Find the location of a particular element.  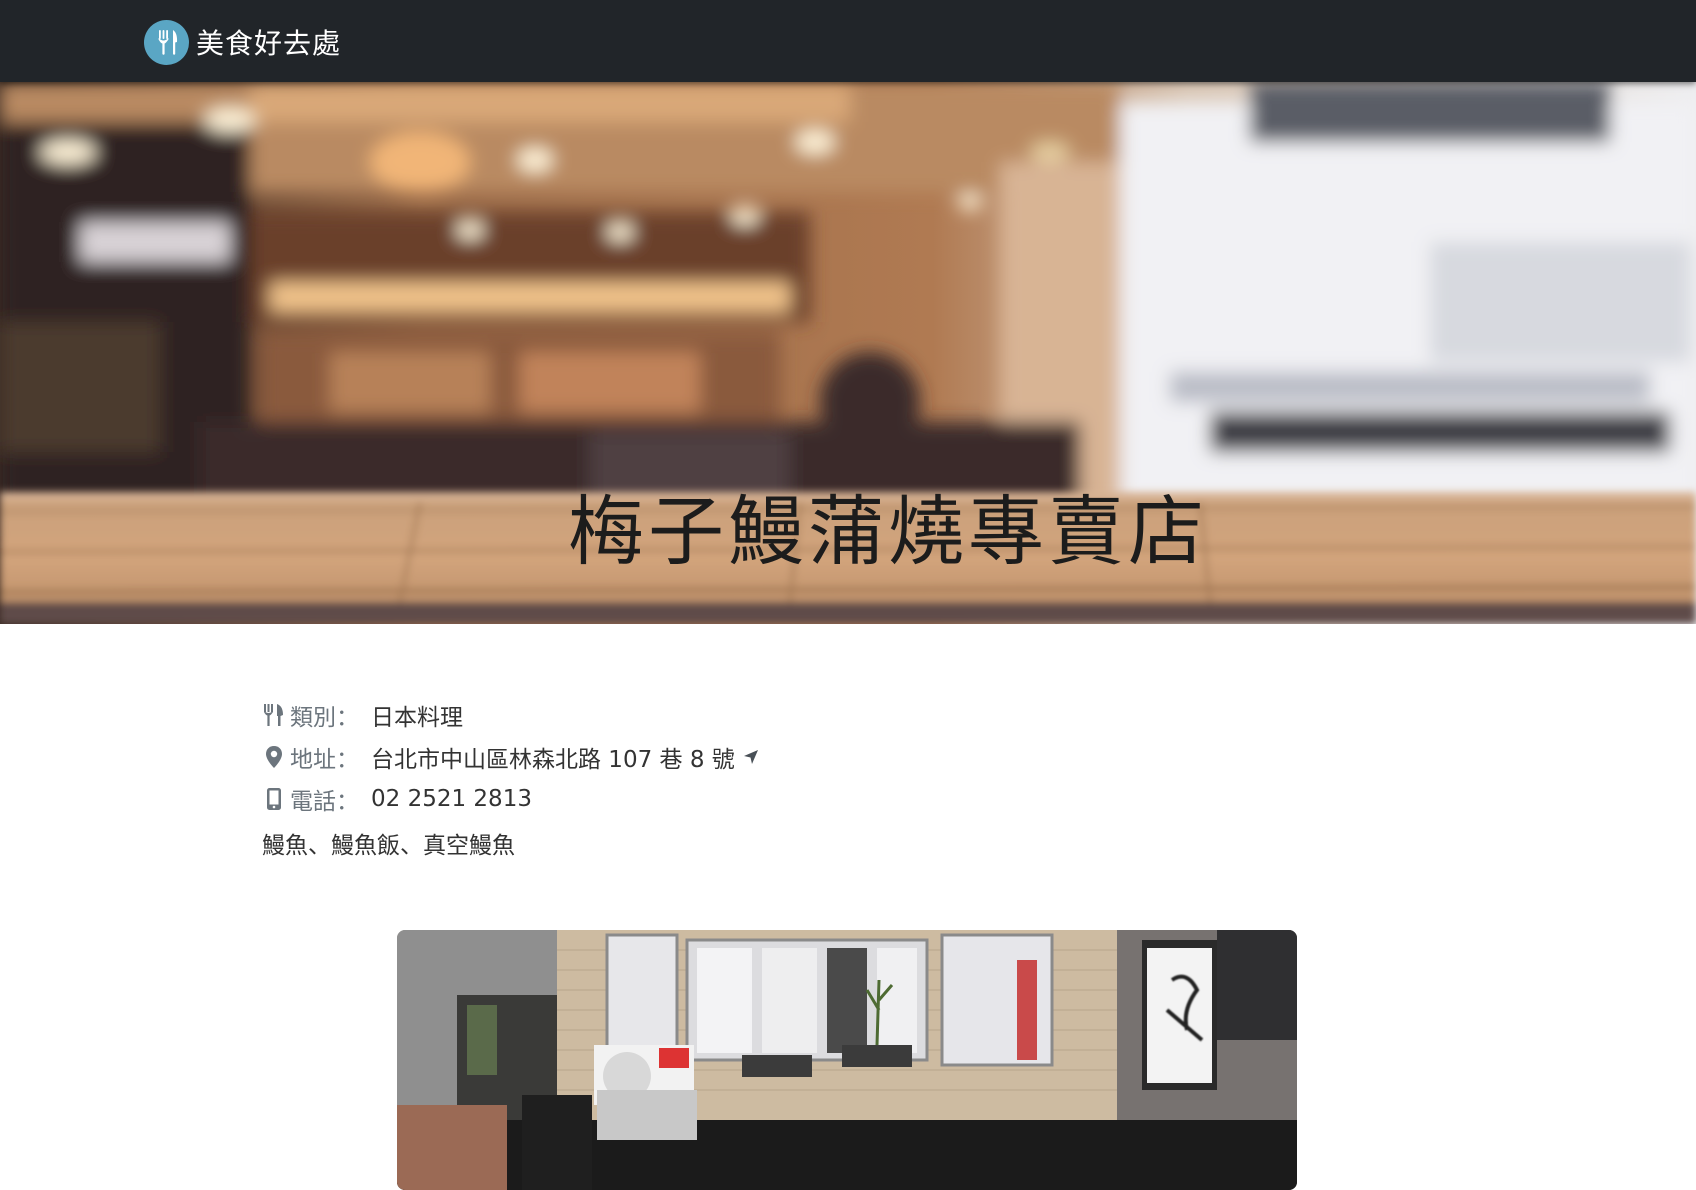

mobile-phone-icon is located at coordinates (274, 799).